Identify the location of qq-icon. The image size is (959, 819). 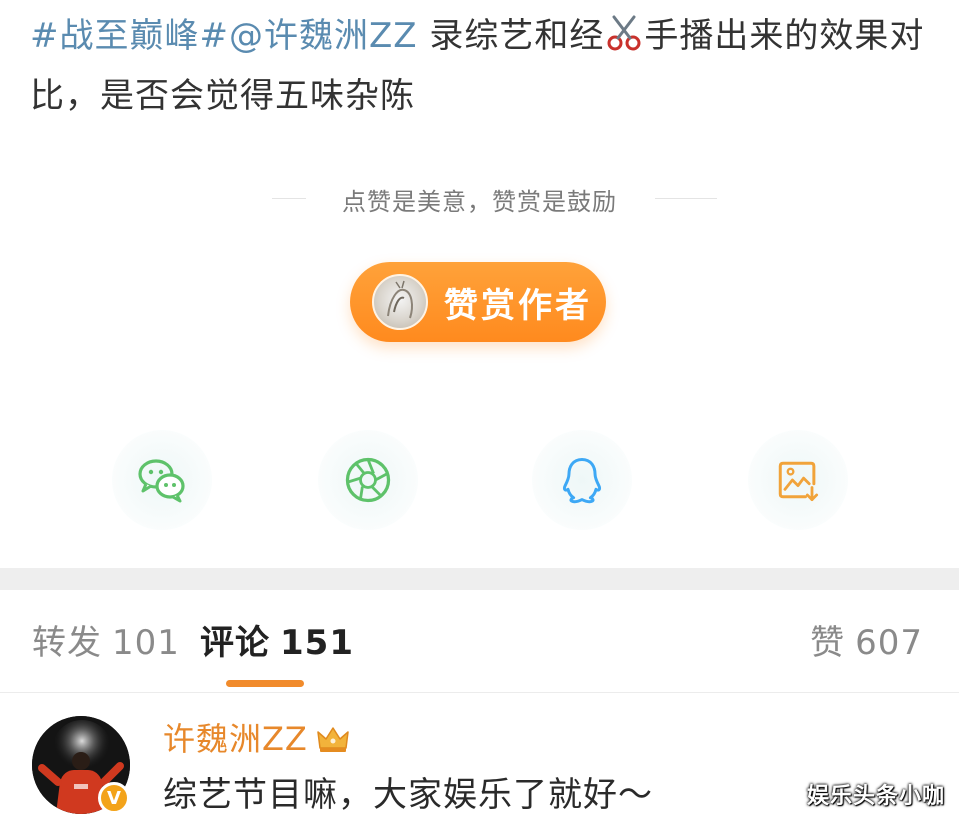
(582, 480).